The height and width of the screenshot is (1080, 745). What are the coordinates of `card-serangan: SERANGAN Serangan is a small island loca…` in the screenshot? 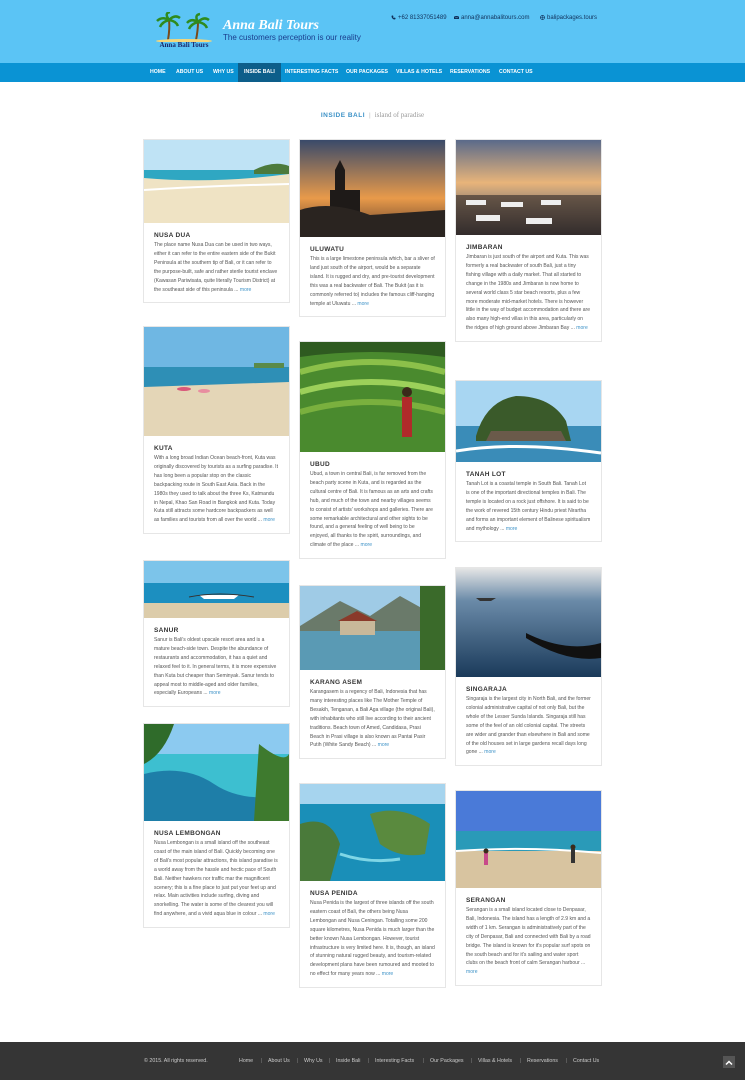 It's located at (528, 888).